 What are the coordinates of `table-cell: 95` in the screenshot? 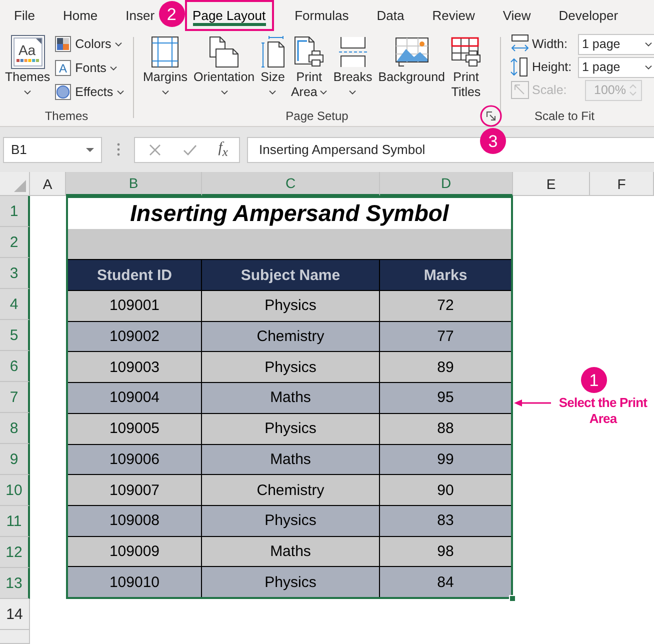 It's located at (445, 397).